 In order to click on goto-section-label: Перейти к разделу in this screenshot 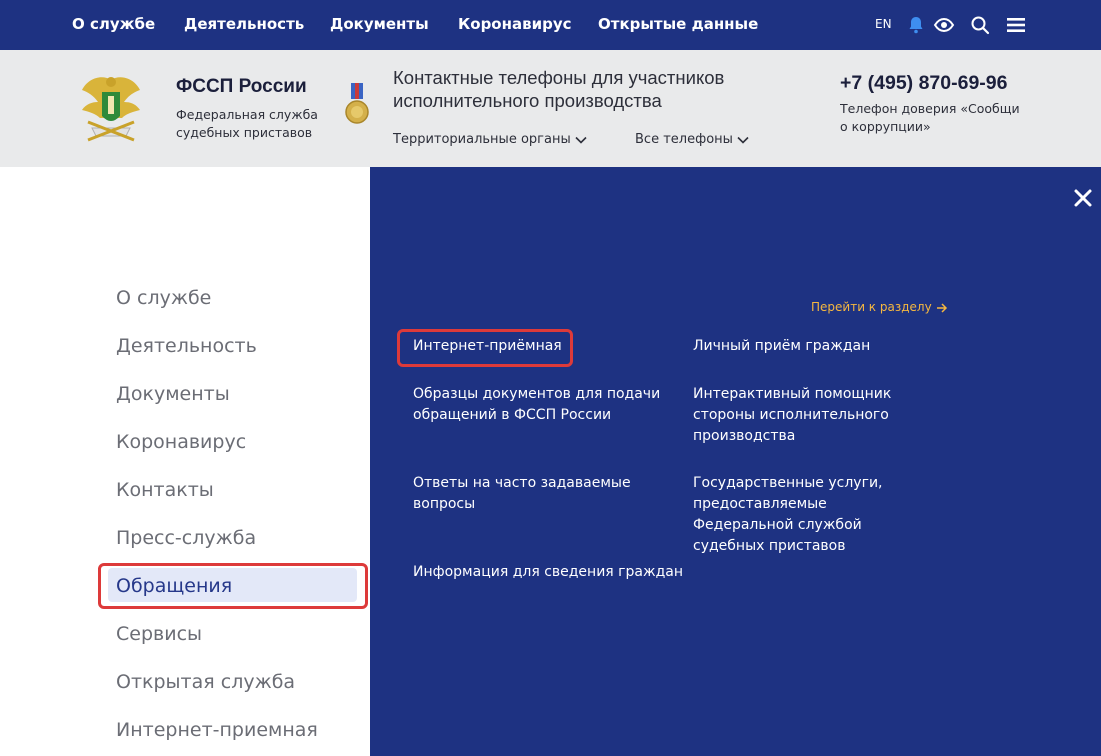, I will do `click(871, 307)`.